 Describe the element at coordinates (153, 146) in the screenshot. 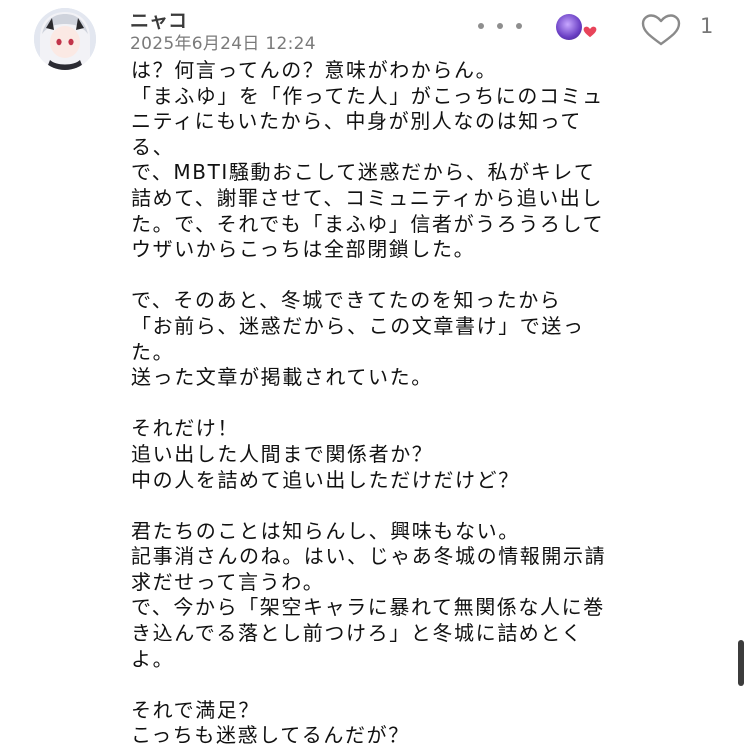

I see `post-text-line: る、` at that location.